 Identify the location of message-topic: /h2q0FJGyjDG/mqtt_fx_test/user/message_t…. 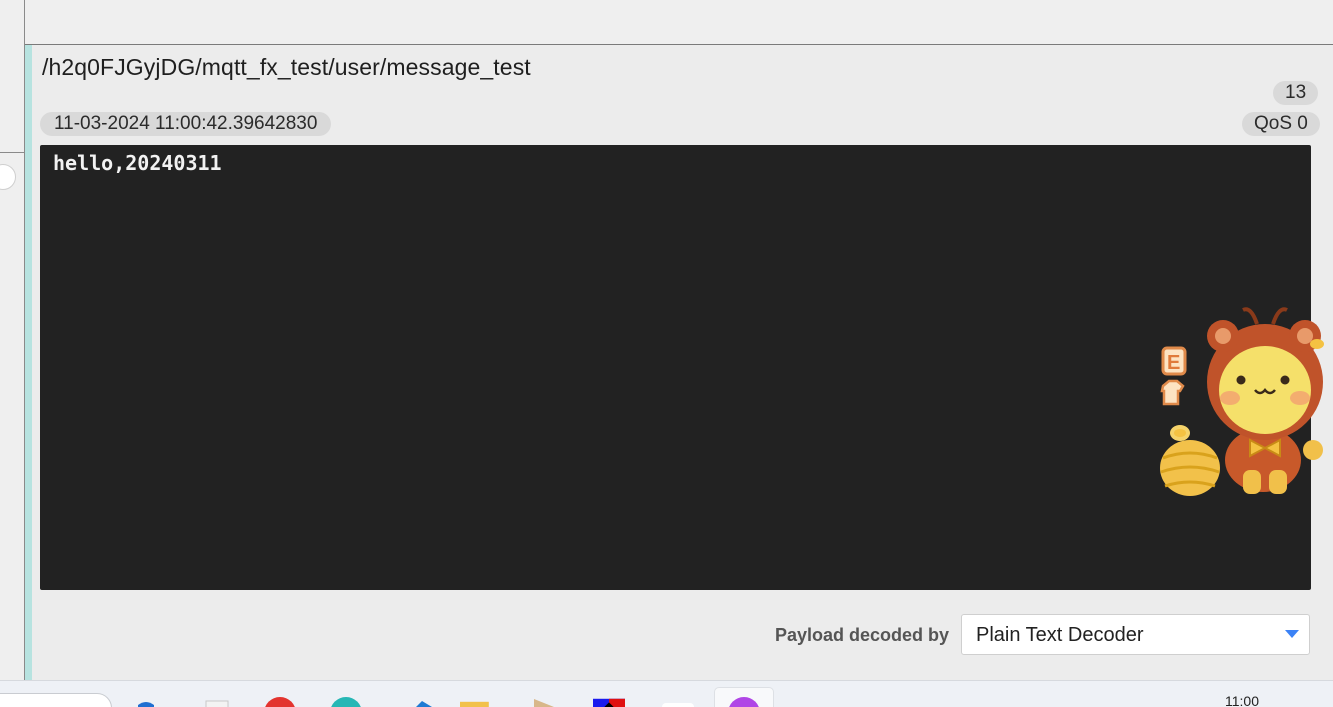
(286, 67).